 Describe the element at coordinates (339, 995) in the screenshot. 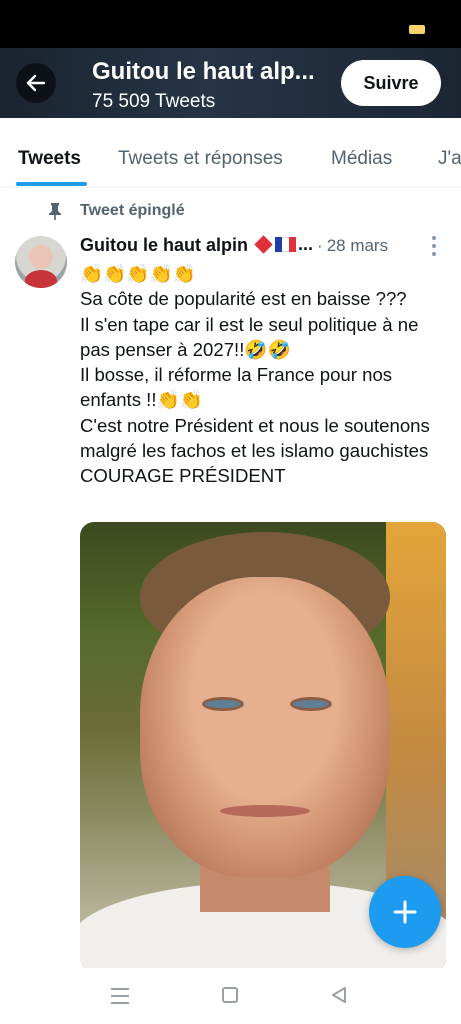

I see `triangle-back-icon` at that location.